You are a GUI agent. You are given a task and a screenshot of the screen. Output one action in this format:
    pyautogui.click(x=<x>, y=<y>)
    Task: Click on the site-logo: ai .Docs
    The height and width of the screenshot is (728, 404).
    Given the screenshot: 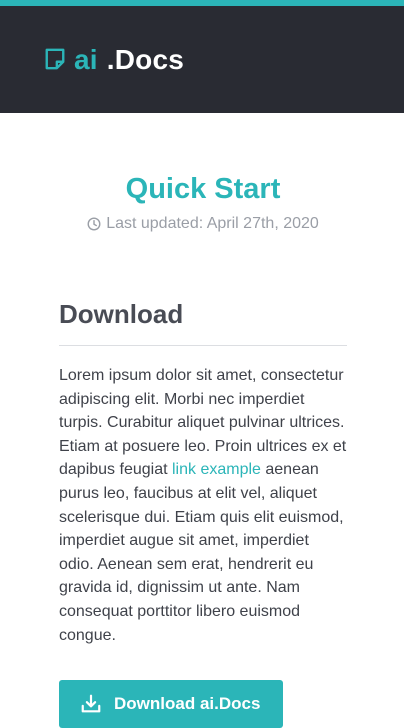 What is the action you would take?
    pyautogui.click(x=114, y=60)
    